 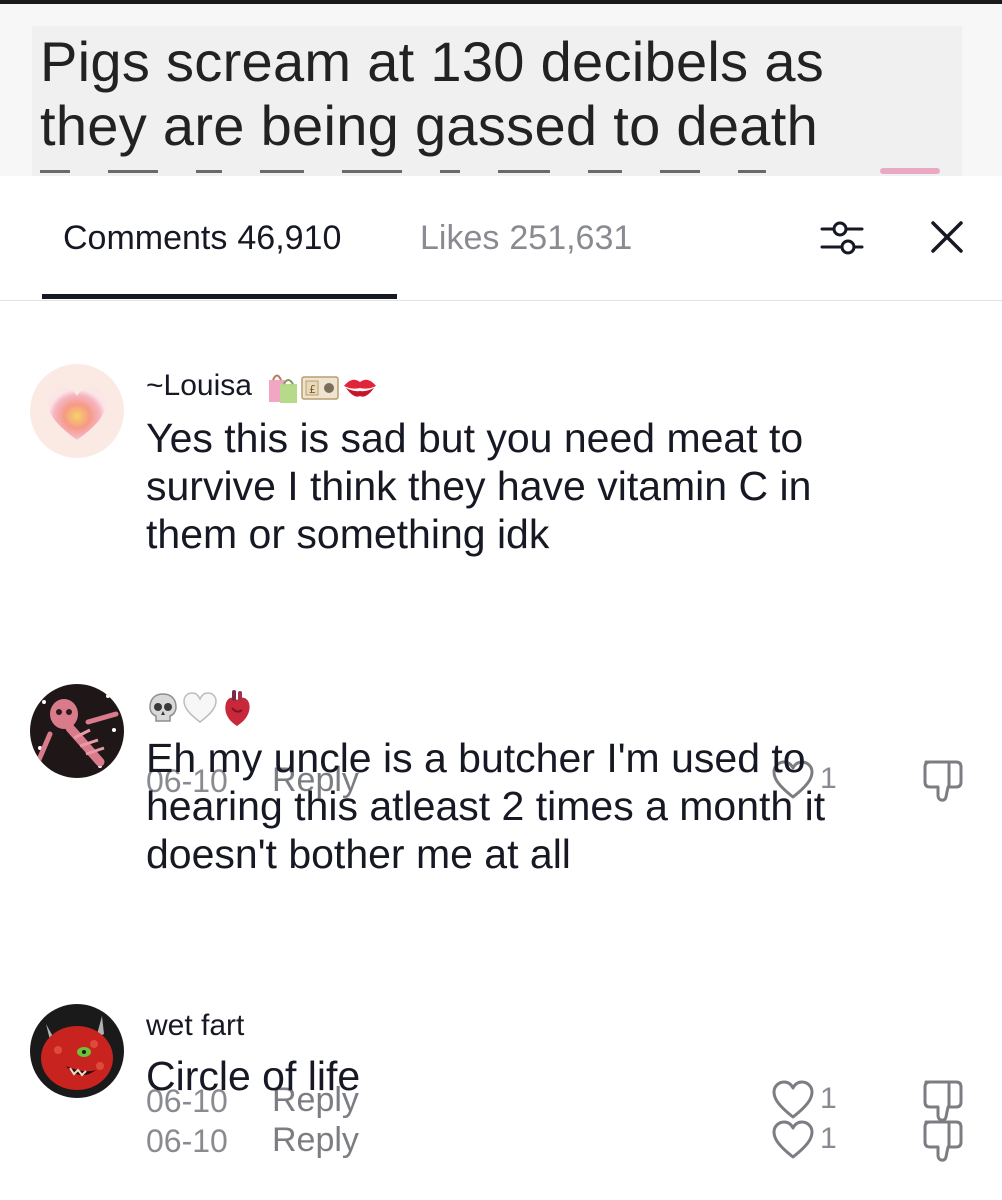 I want to click on skull-icon, so click(x=163, y=707).